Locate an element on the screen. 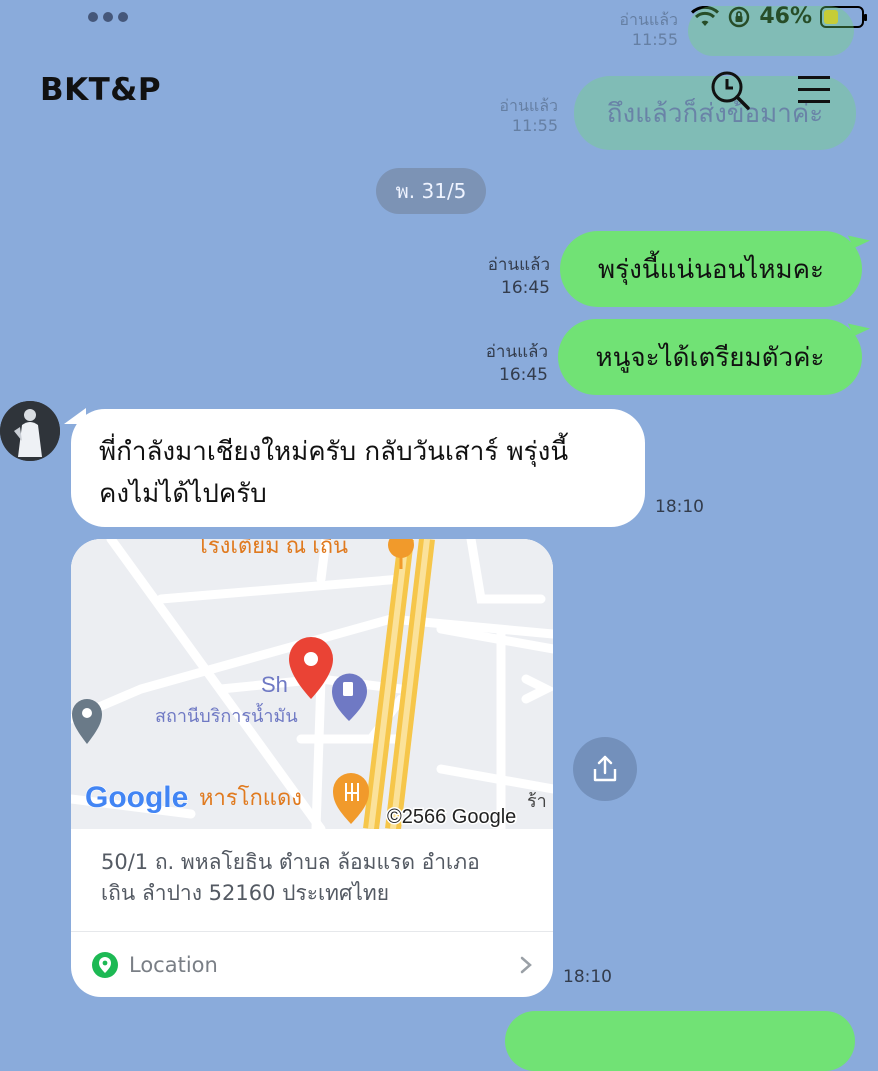 This screenshot has width=878, height=1071. svg-text: ©2566 Google is located at coordinates (451, 817).